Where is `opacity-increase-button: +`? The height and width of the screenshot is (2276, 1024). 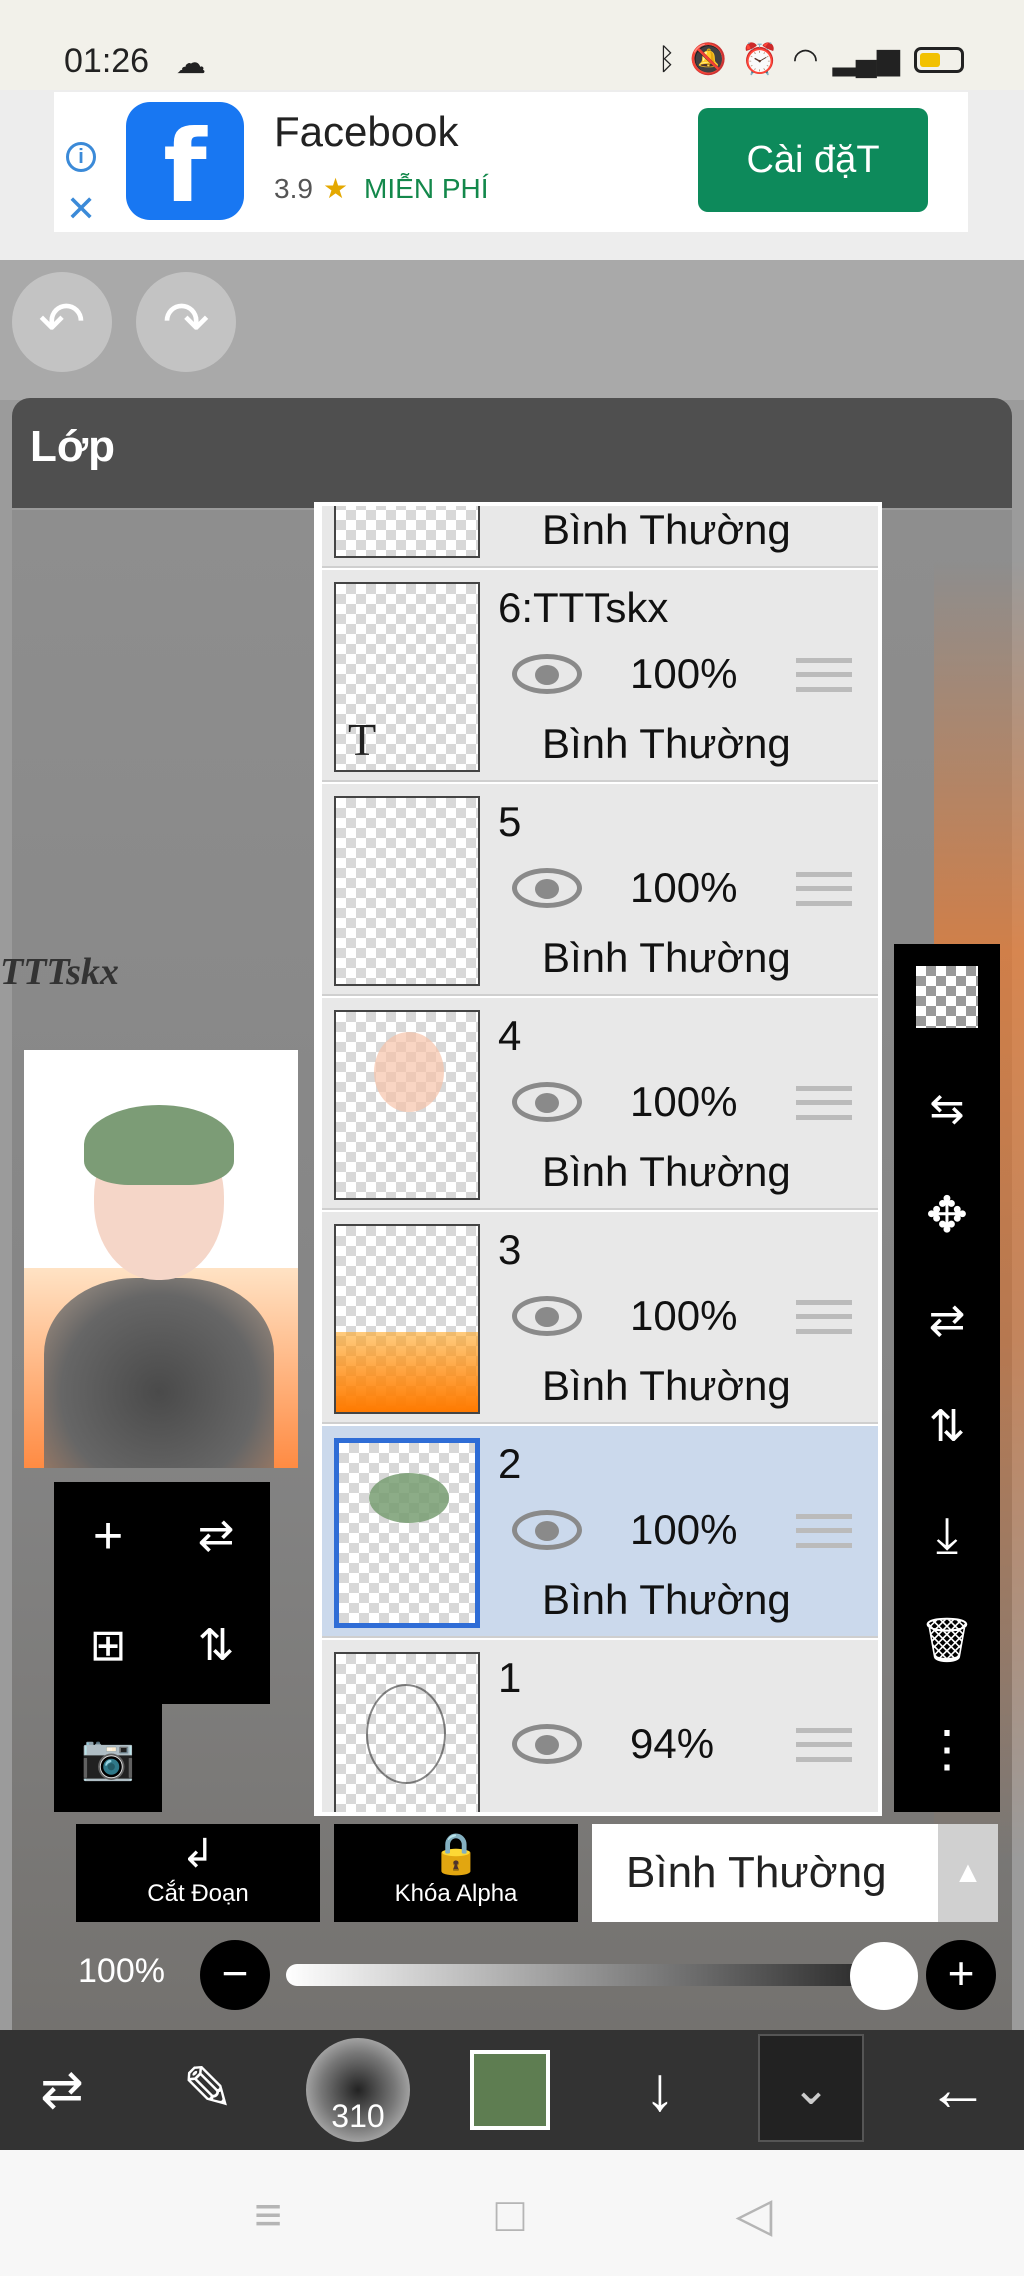 opacity-increase-button: + is located at coordinates (961, 1975).